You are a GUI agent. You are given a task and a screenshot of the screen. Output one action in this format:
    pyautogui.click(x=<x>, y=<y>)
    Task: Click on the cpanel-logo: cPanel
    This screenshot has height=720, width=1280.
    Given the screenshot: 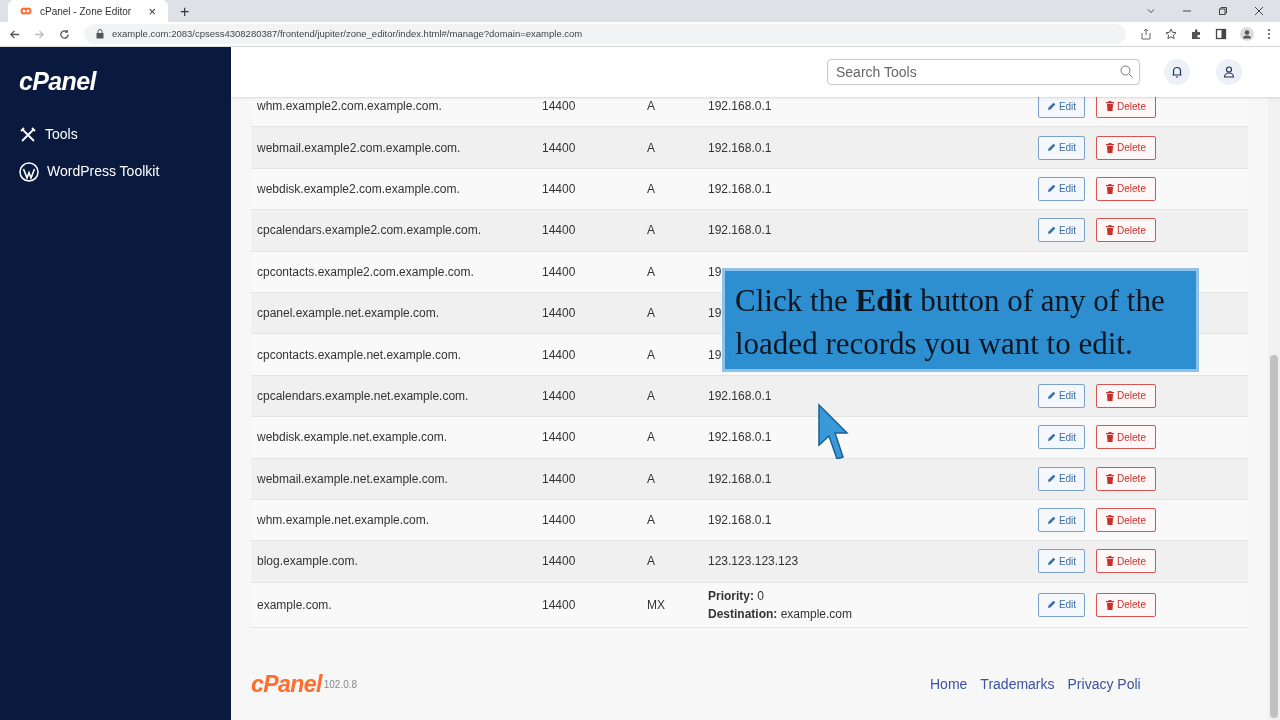 What is the action you would take?
    pyautogui.click(x=58, y=81)
    